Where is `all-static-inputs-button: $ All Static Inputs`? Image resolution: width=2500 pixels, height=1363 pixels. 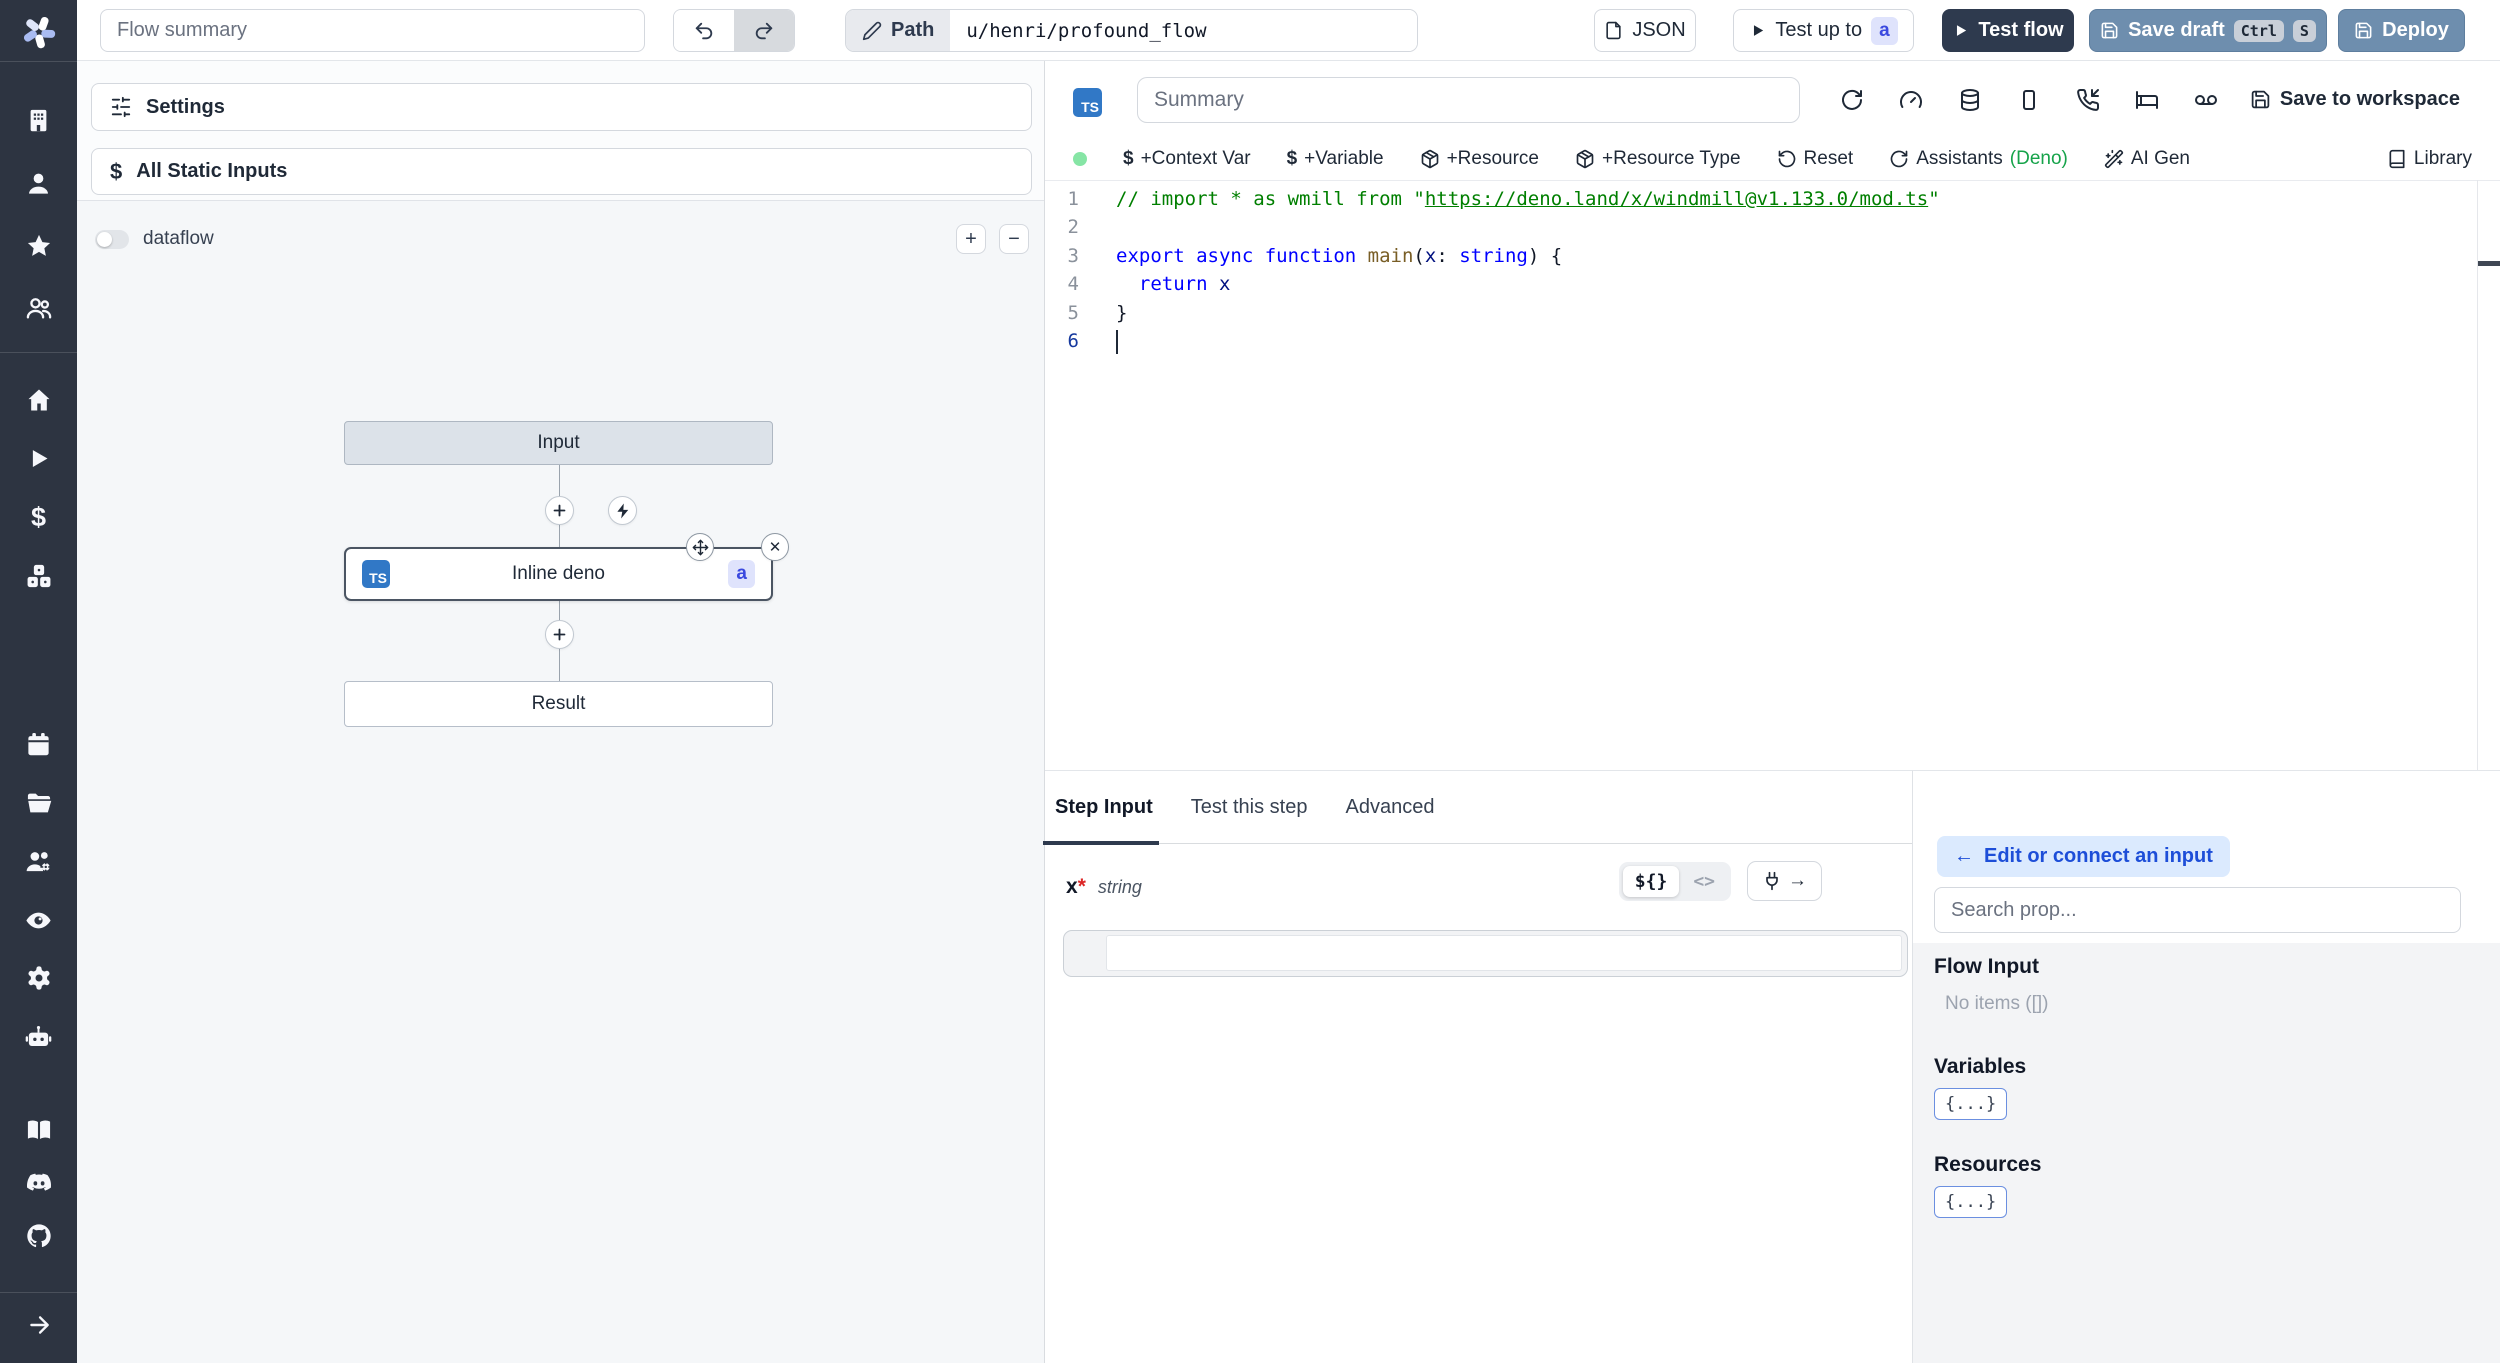
all-static-inputs-button: $ All Static Inputs is located at coordinates (561, 171).